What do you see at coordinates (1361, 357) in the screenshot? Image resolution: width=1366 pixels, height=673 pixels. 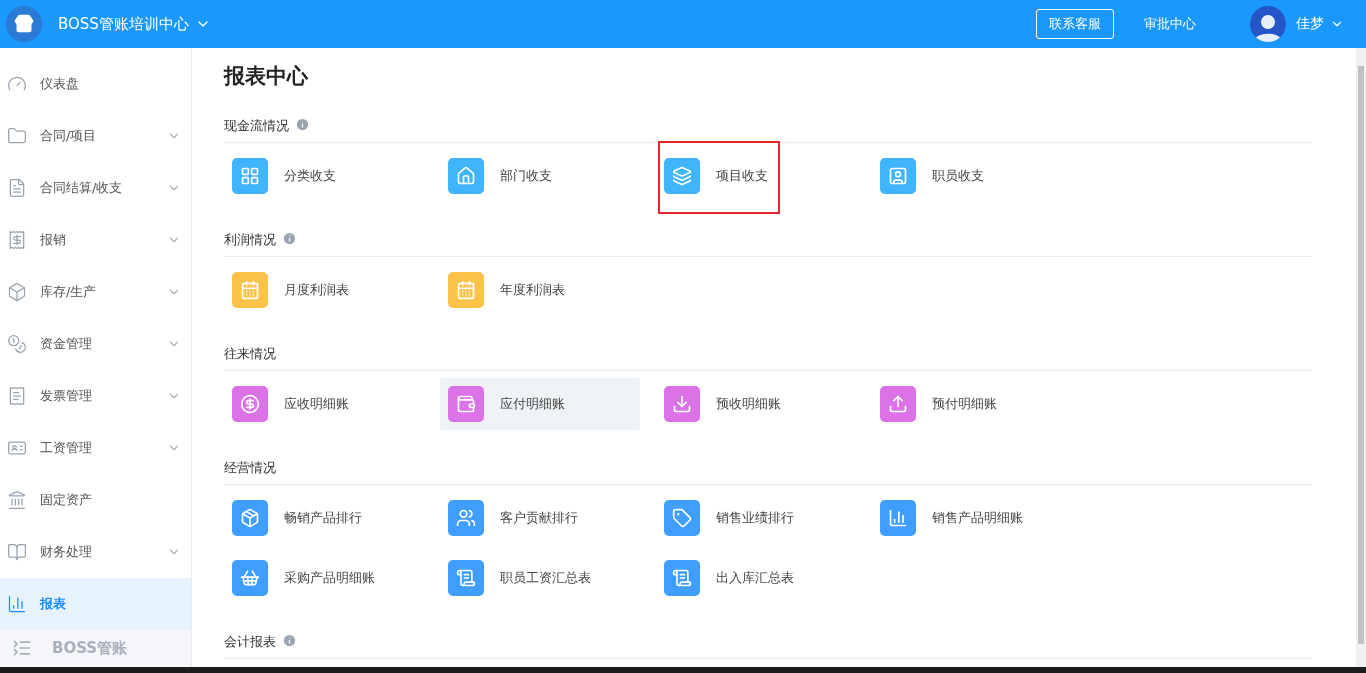 I see `scrollbar` at bounding box center [1361, 357].